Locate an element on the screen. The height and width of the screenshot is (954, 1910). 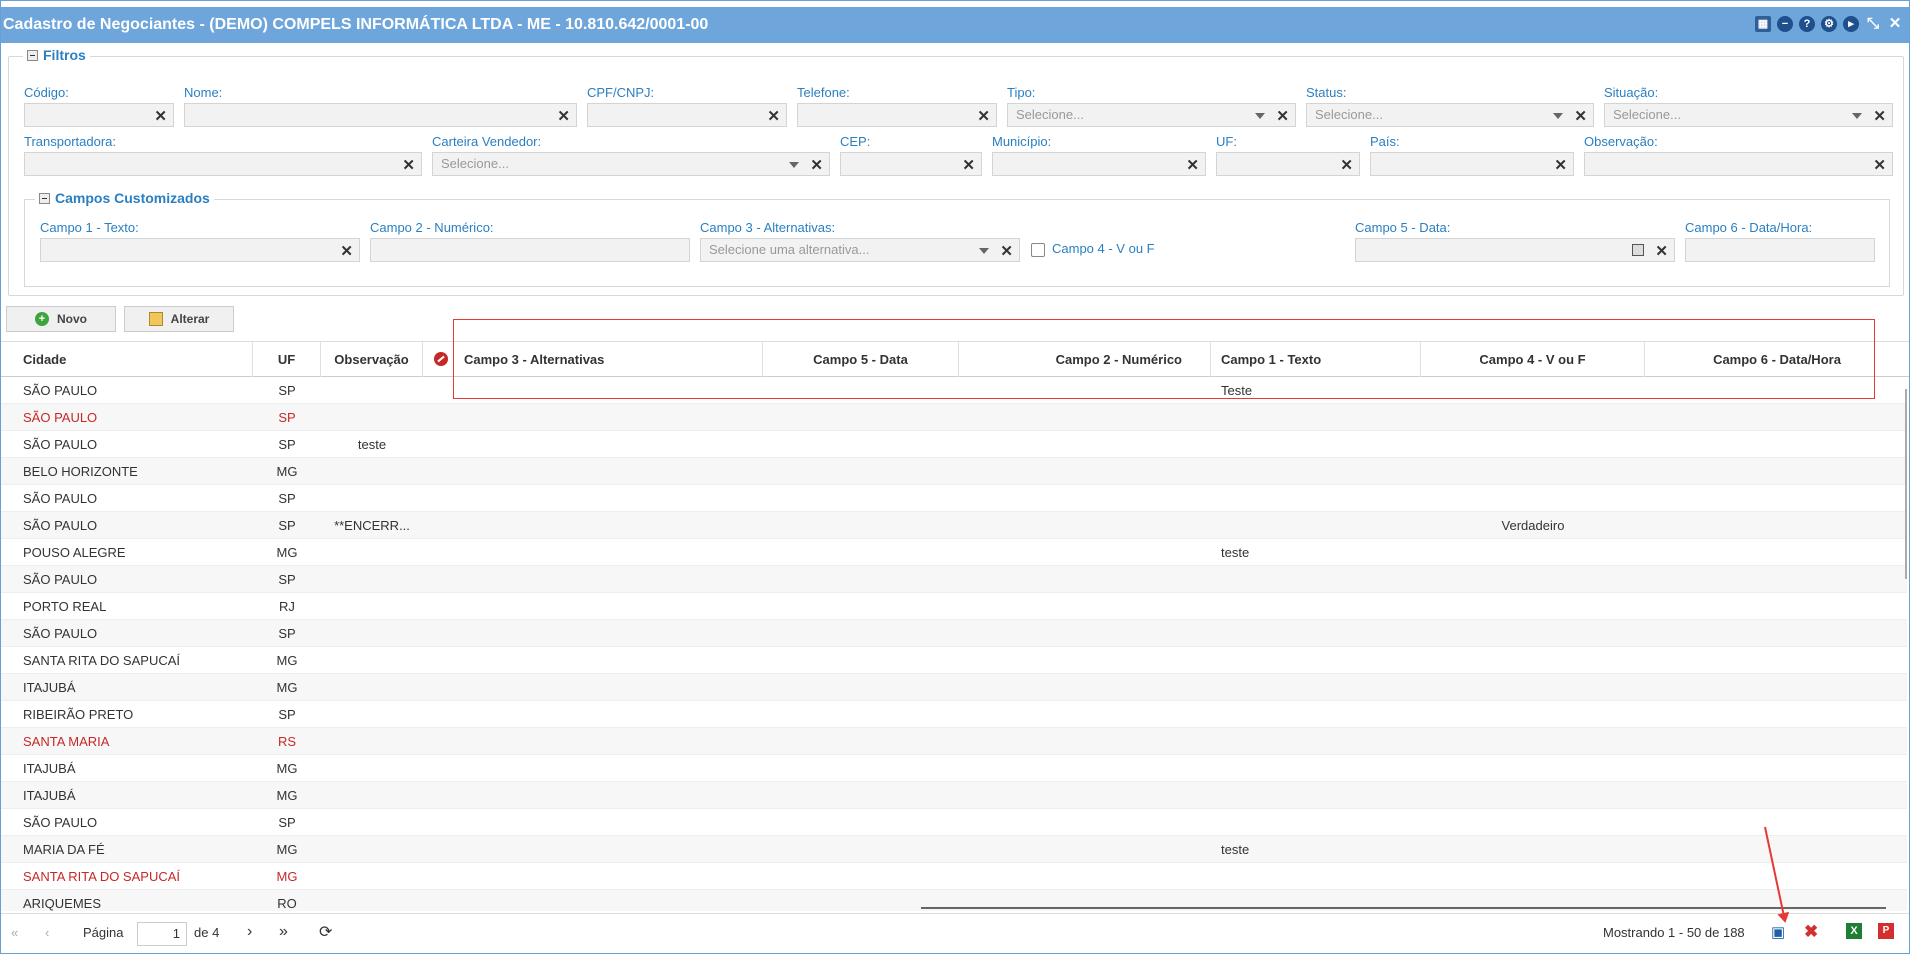
cancel-icon: ✖ is located at coordinates (1811, 932).